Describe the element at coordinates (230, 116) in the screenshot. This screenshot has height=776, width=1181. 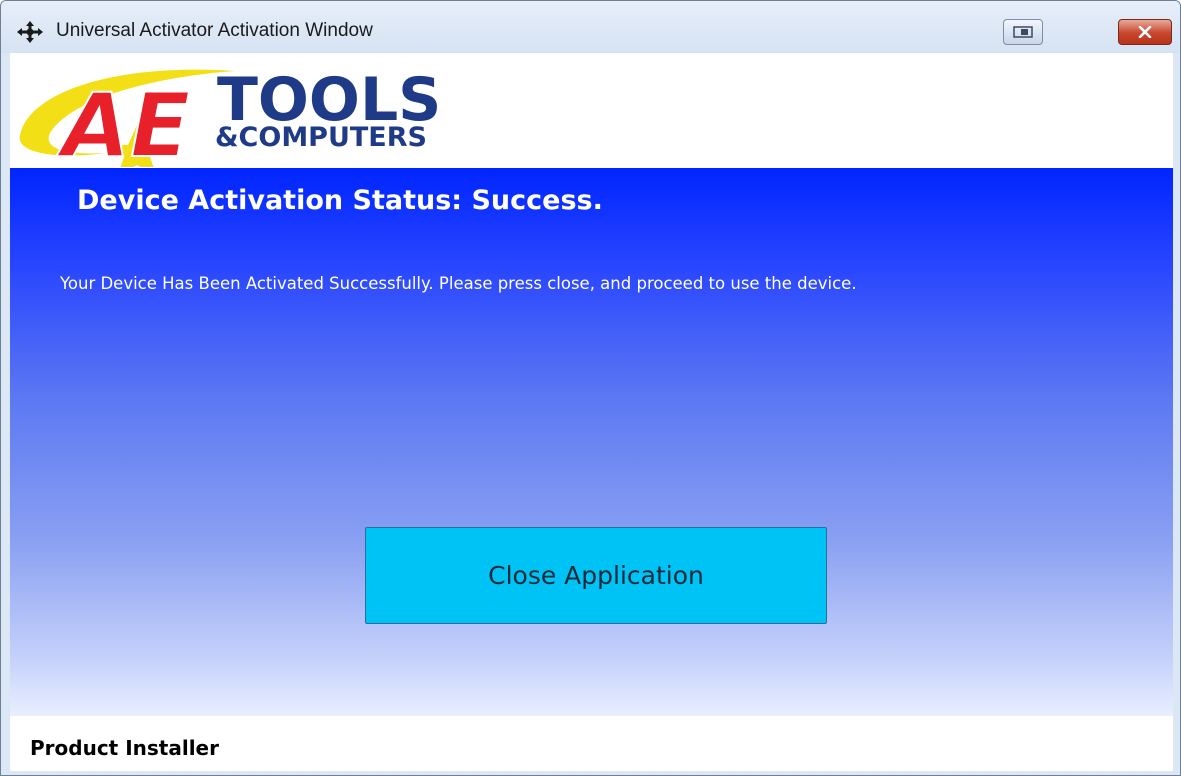
I see `ae-tools-logo: AE TOOLS &COMPUTERS` at that location.